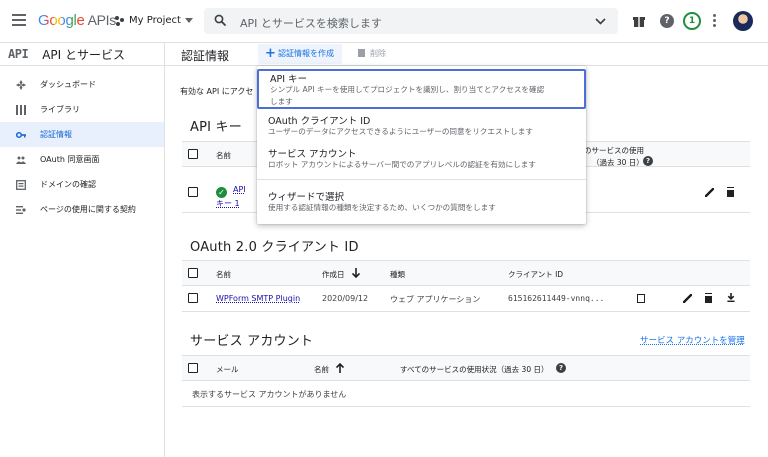  What do you see at coordinates (618, 162) in the screenshot?
I see `column-usage-period: （過去 30 日）` at bounding box center [618, 162].